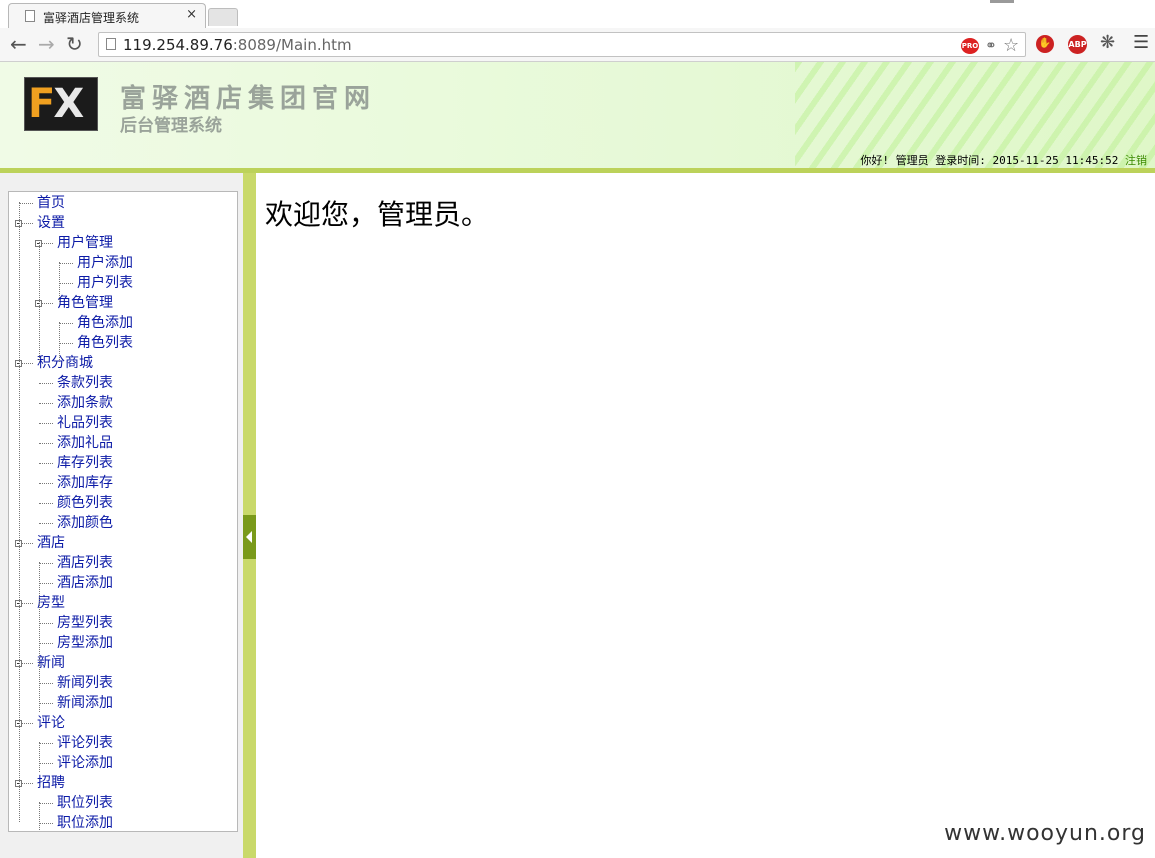  Describe the element at coordinates (85, 743) in the screenshot. I see `tree-item: 评论列表` at that location.